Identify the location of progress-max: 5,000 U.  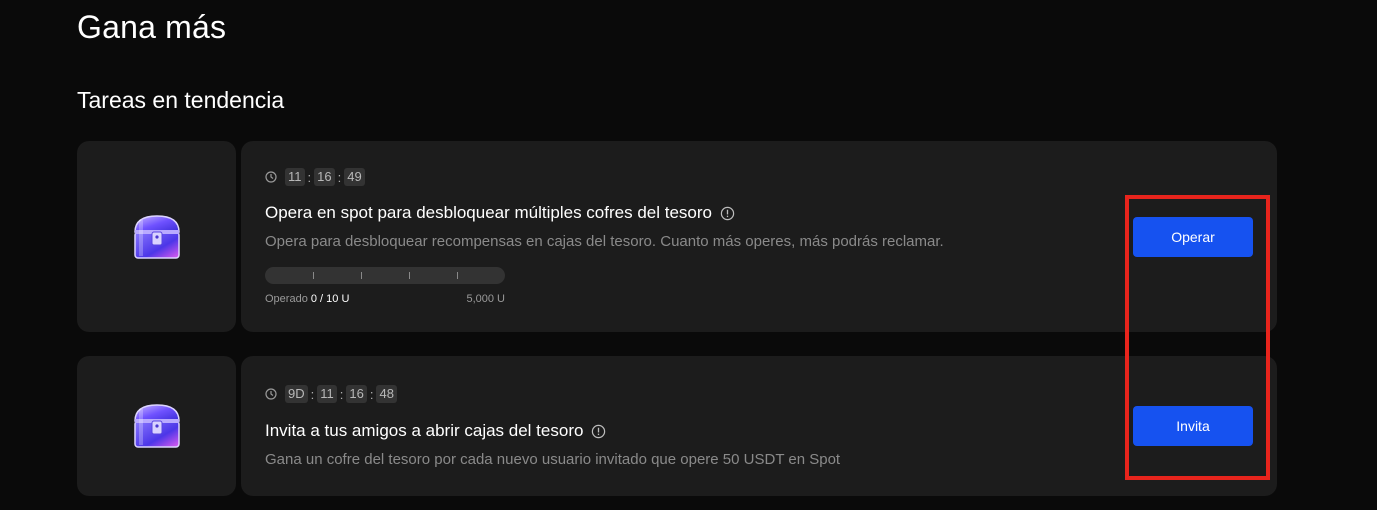
(485, 299).